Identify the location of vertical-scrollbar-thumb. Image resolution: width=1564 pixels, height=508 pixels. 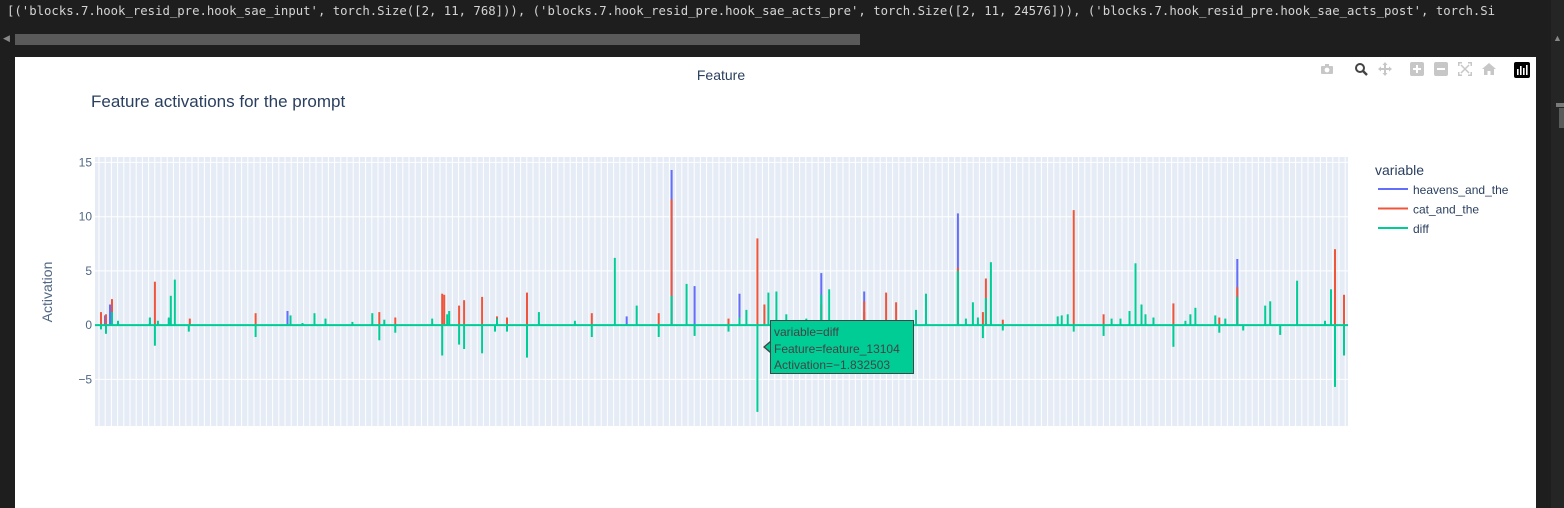
(1561, 118).